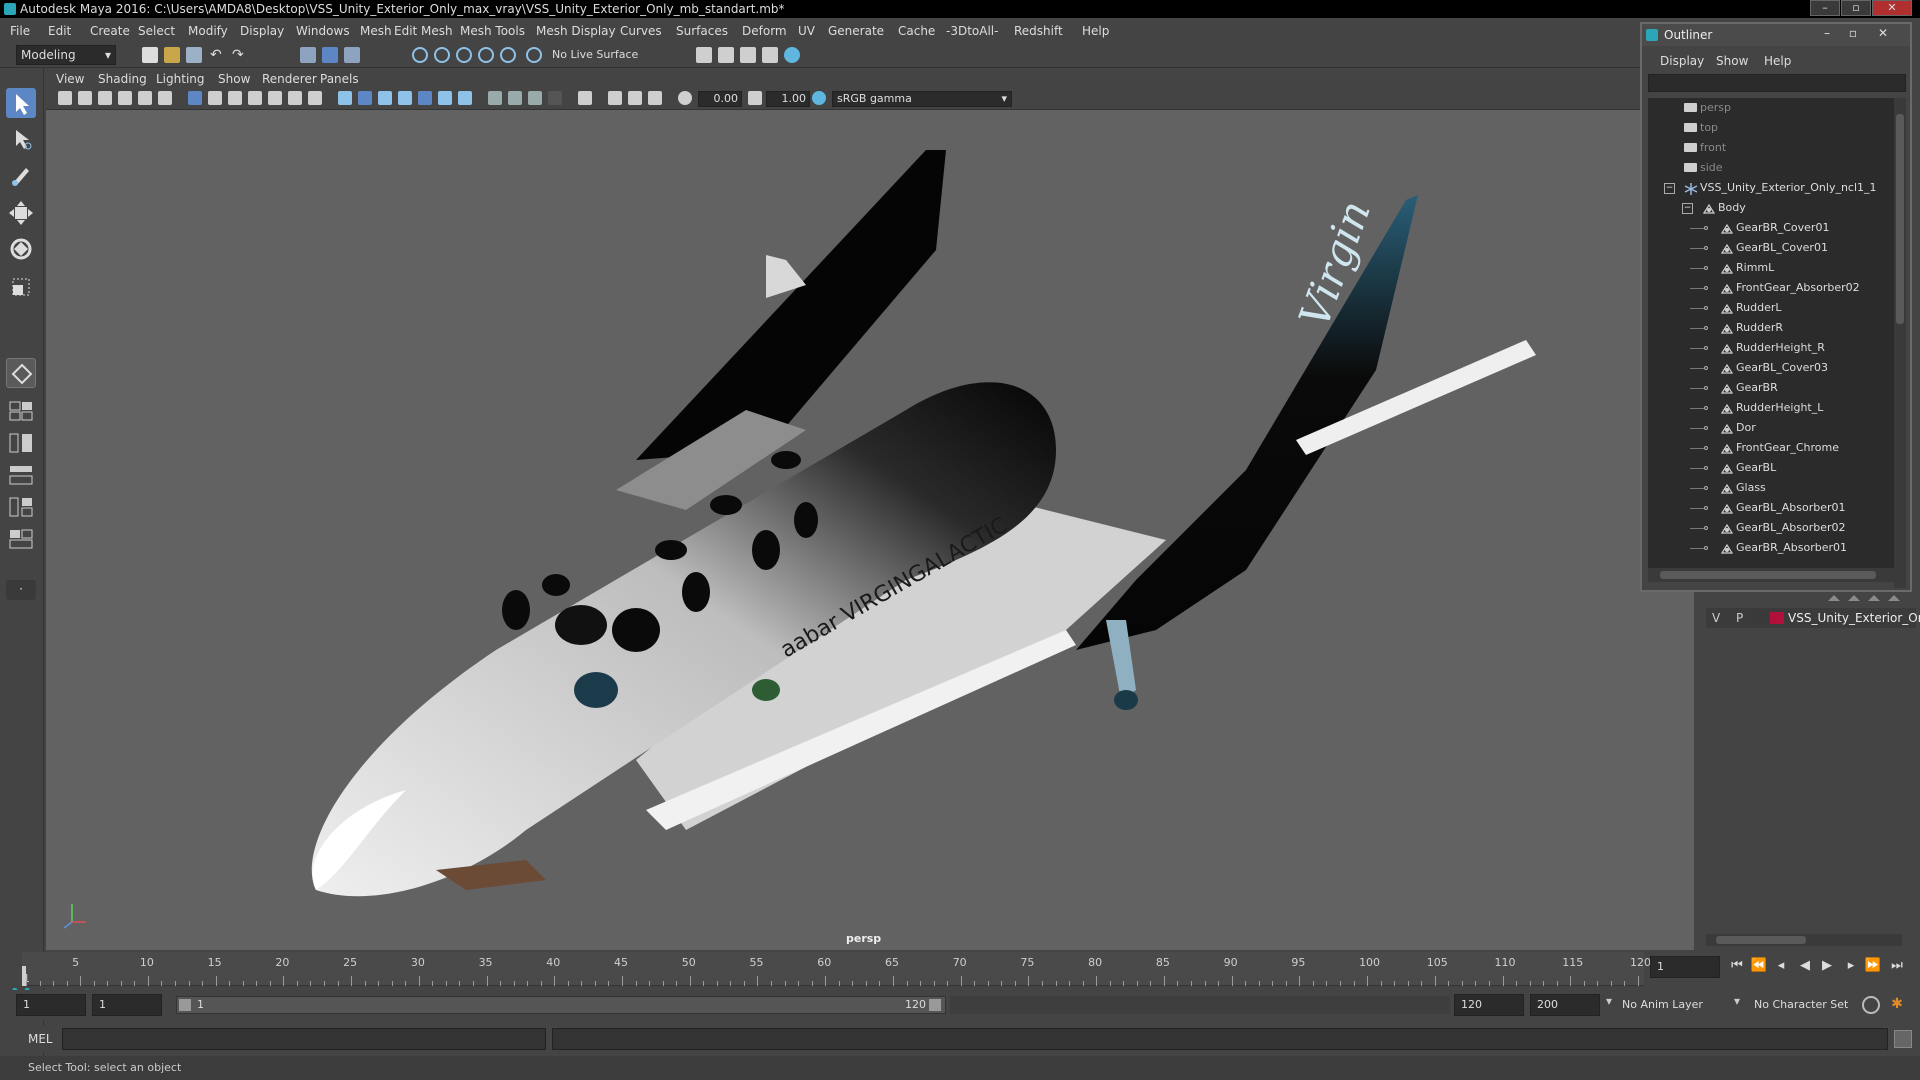  I want to click on field-chart-icon, so click(275, 98).